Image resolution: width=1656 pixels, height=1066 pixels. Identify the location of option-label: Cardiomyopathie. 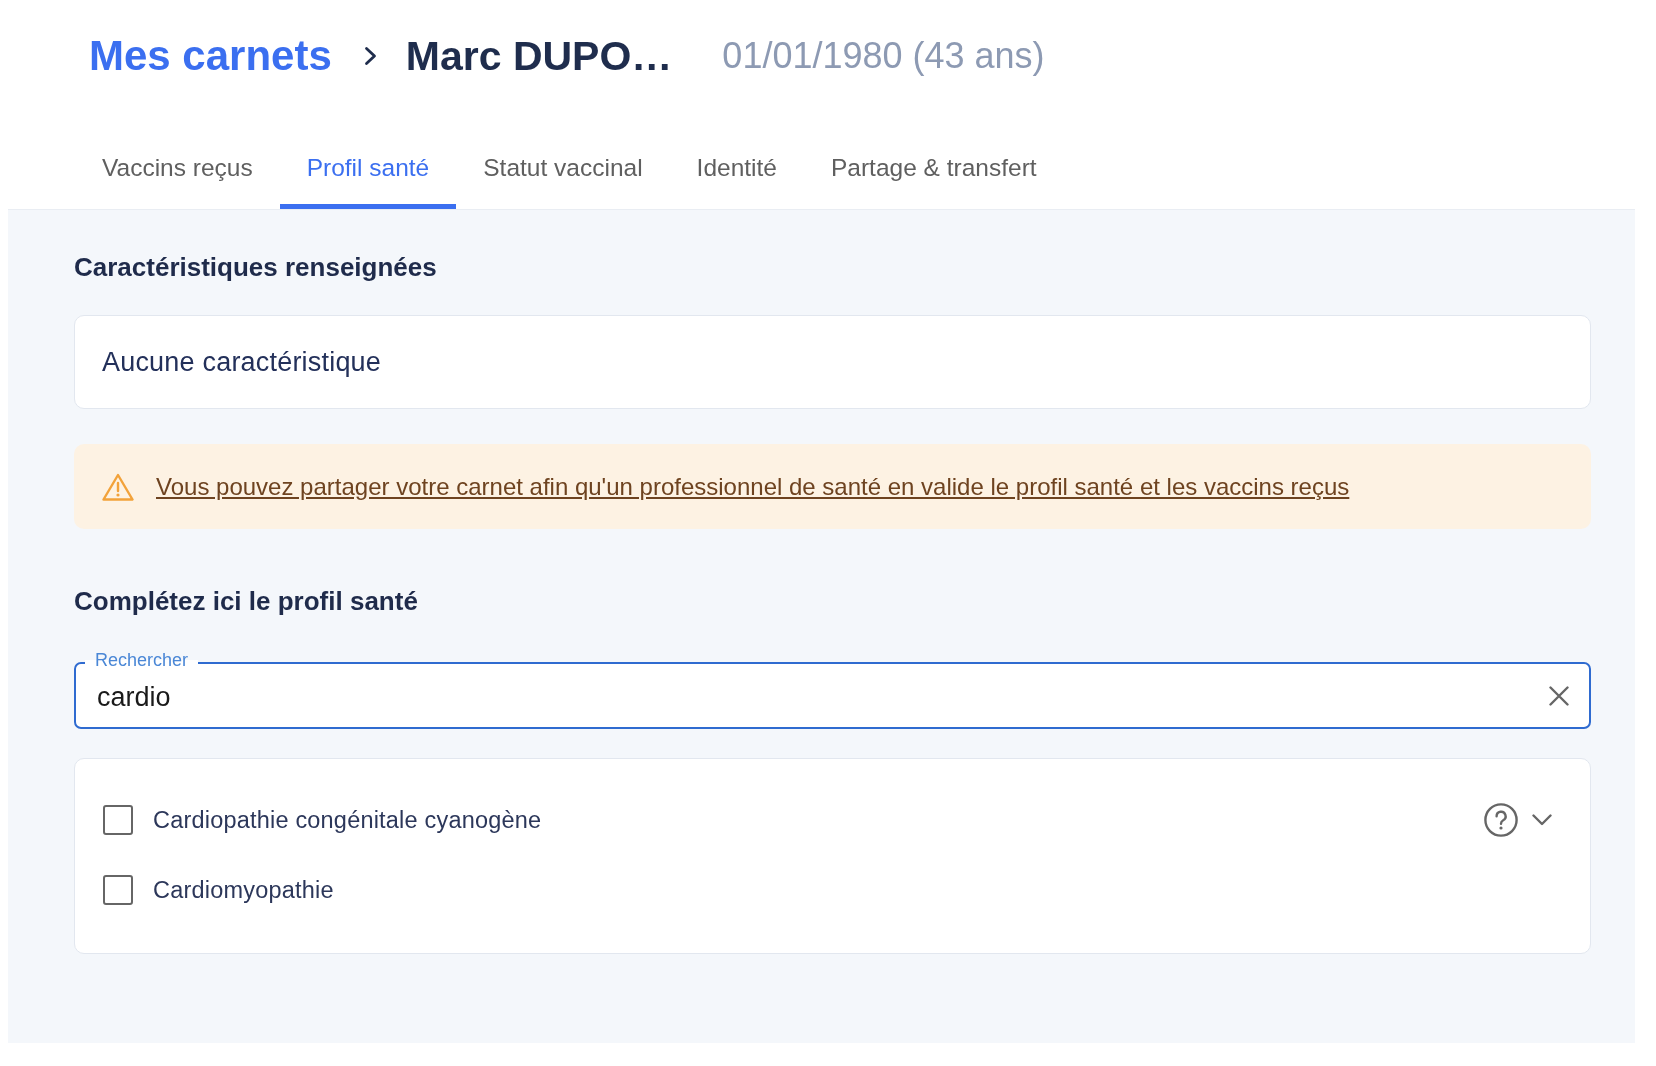
(243, 890).